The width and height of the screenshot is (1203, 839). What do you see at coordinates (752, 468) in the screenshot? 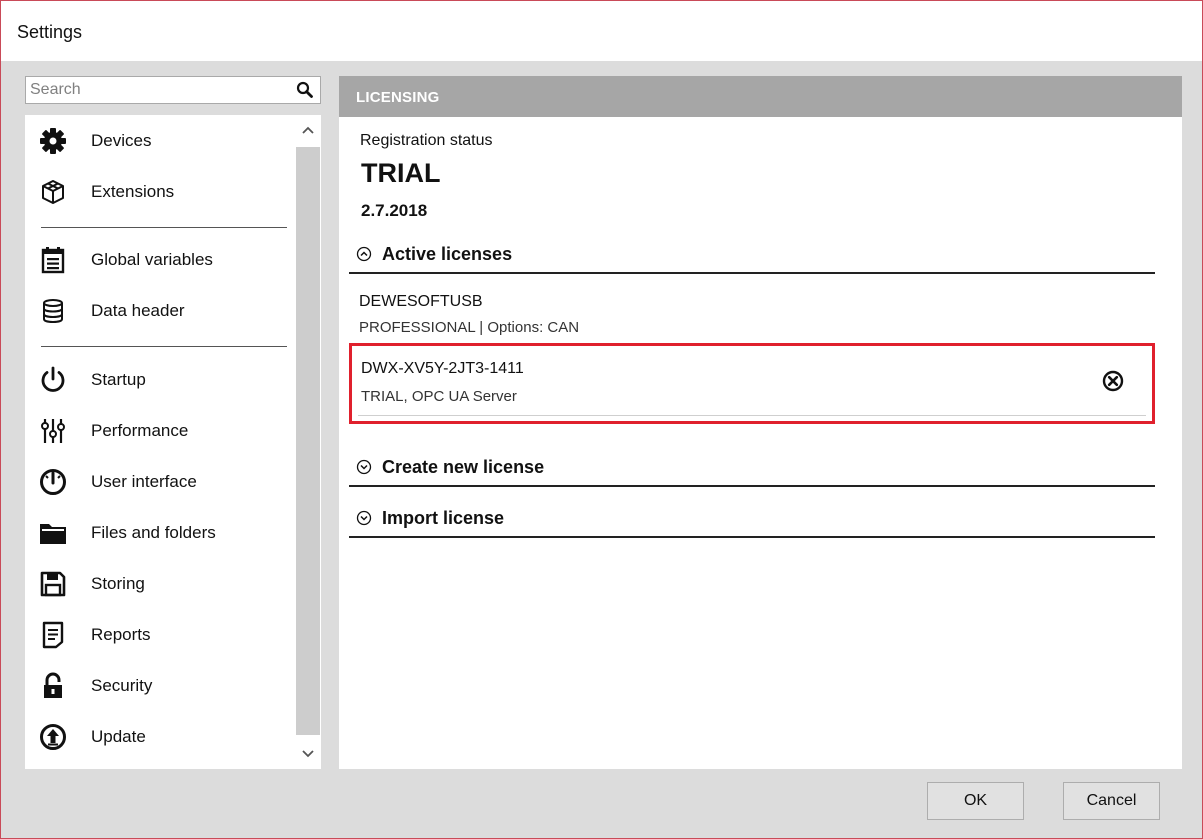
I see `section-create-new-license: Create new license` at bounding box center [752, 468].